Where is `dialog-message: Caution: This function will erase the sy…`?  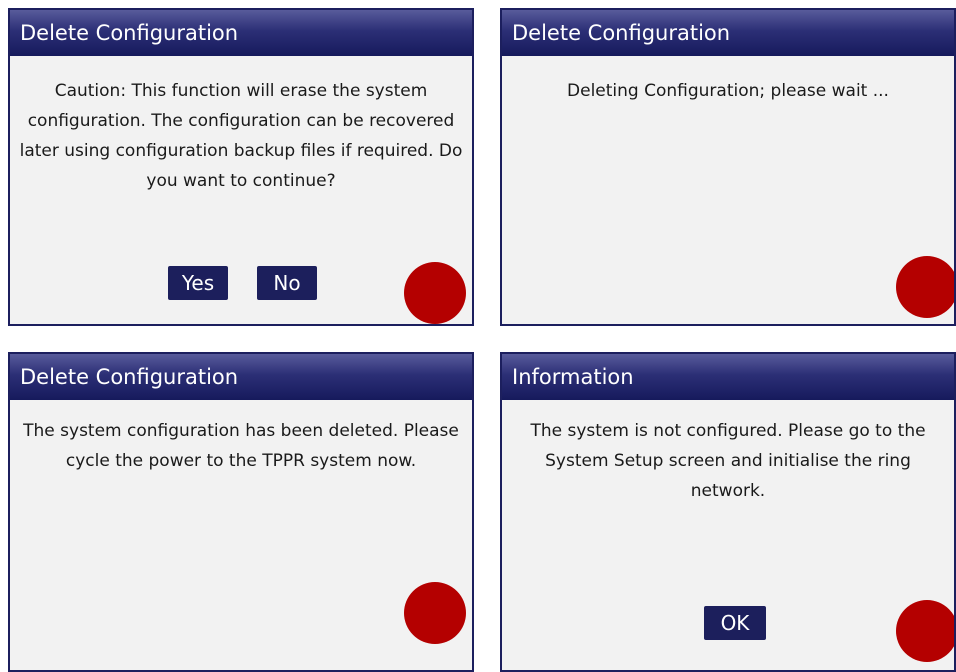
dialog-message: Caution: This function will erase the sy… is located at coordinates (241, 136).